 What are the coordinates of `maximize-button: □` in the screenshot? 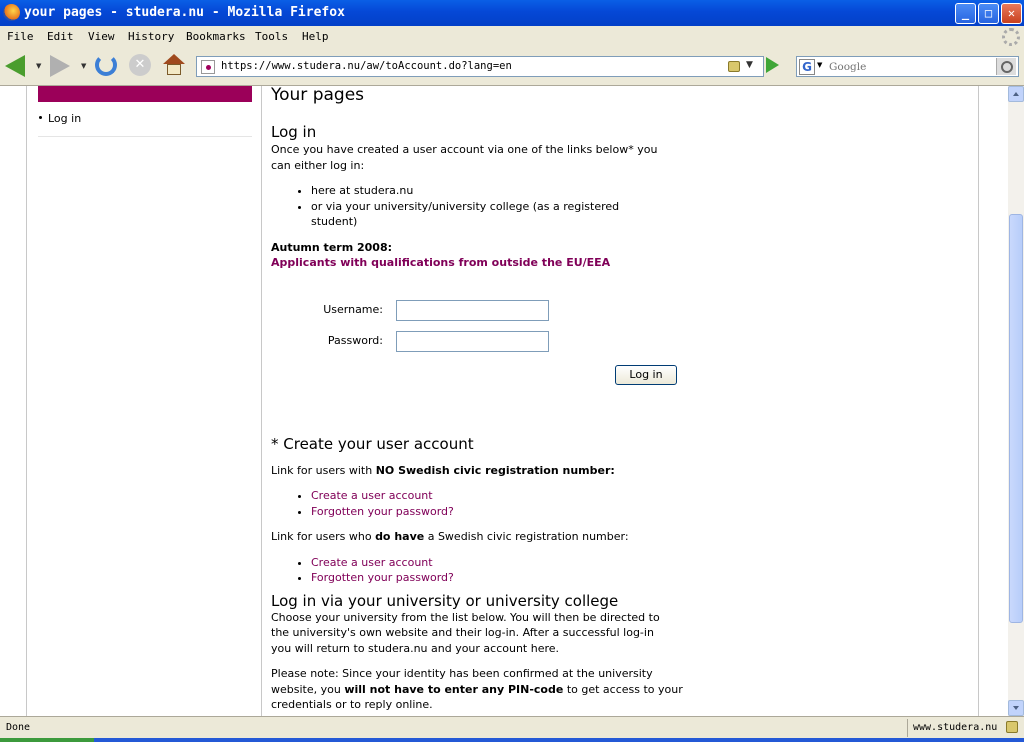 It's located at (988, 13).